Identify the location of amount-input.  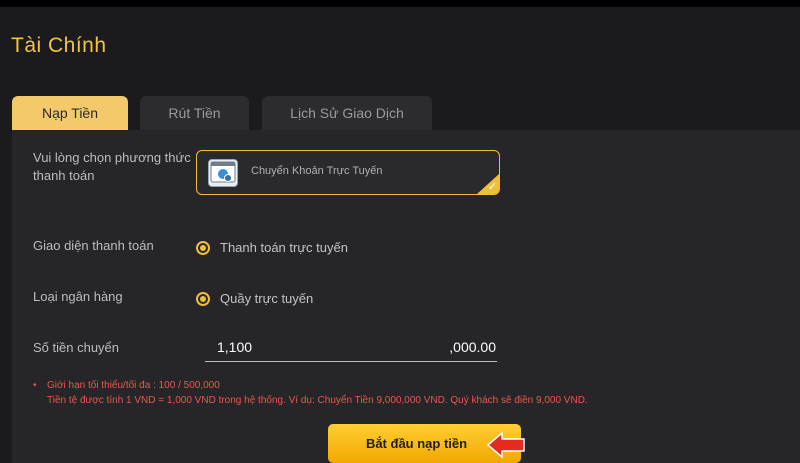
(317, 347).